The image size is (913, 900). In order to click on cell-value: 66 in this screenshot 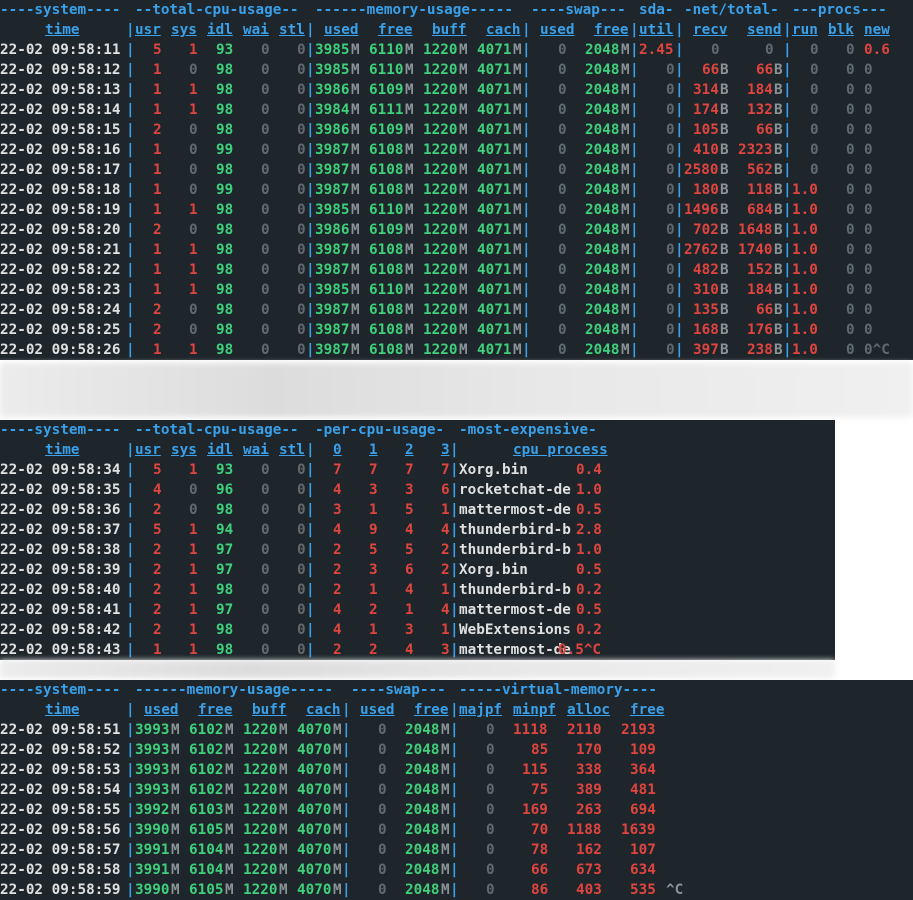, I will do `click(765, 310)`.